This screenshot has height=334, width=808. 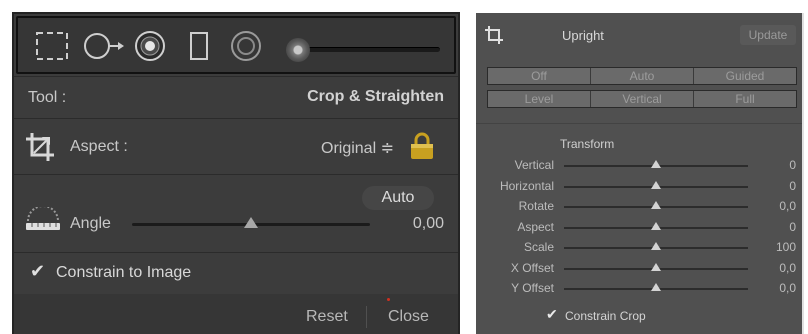 What do you see at coordinates (526, 186) in the screenshot?
I see `slider-label: Horizontal` at bounding box center [526, 186].